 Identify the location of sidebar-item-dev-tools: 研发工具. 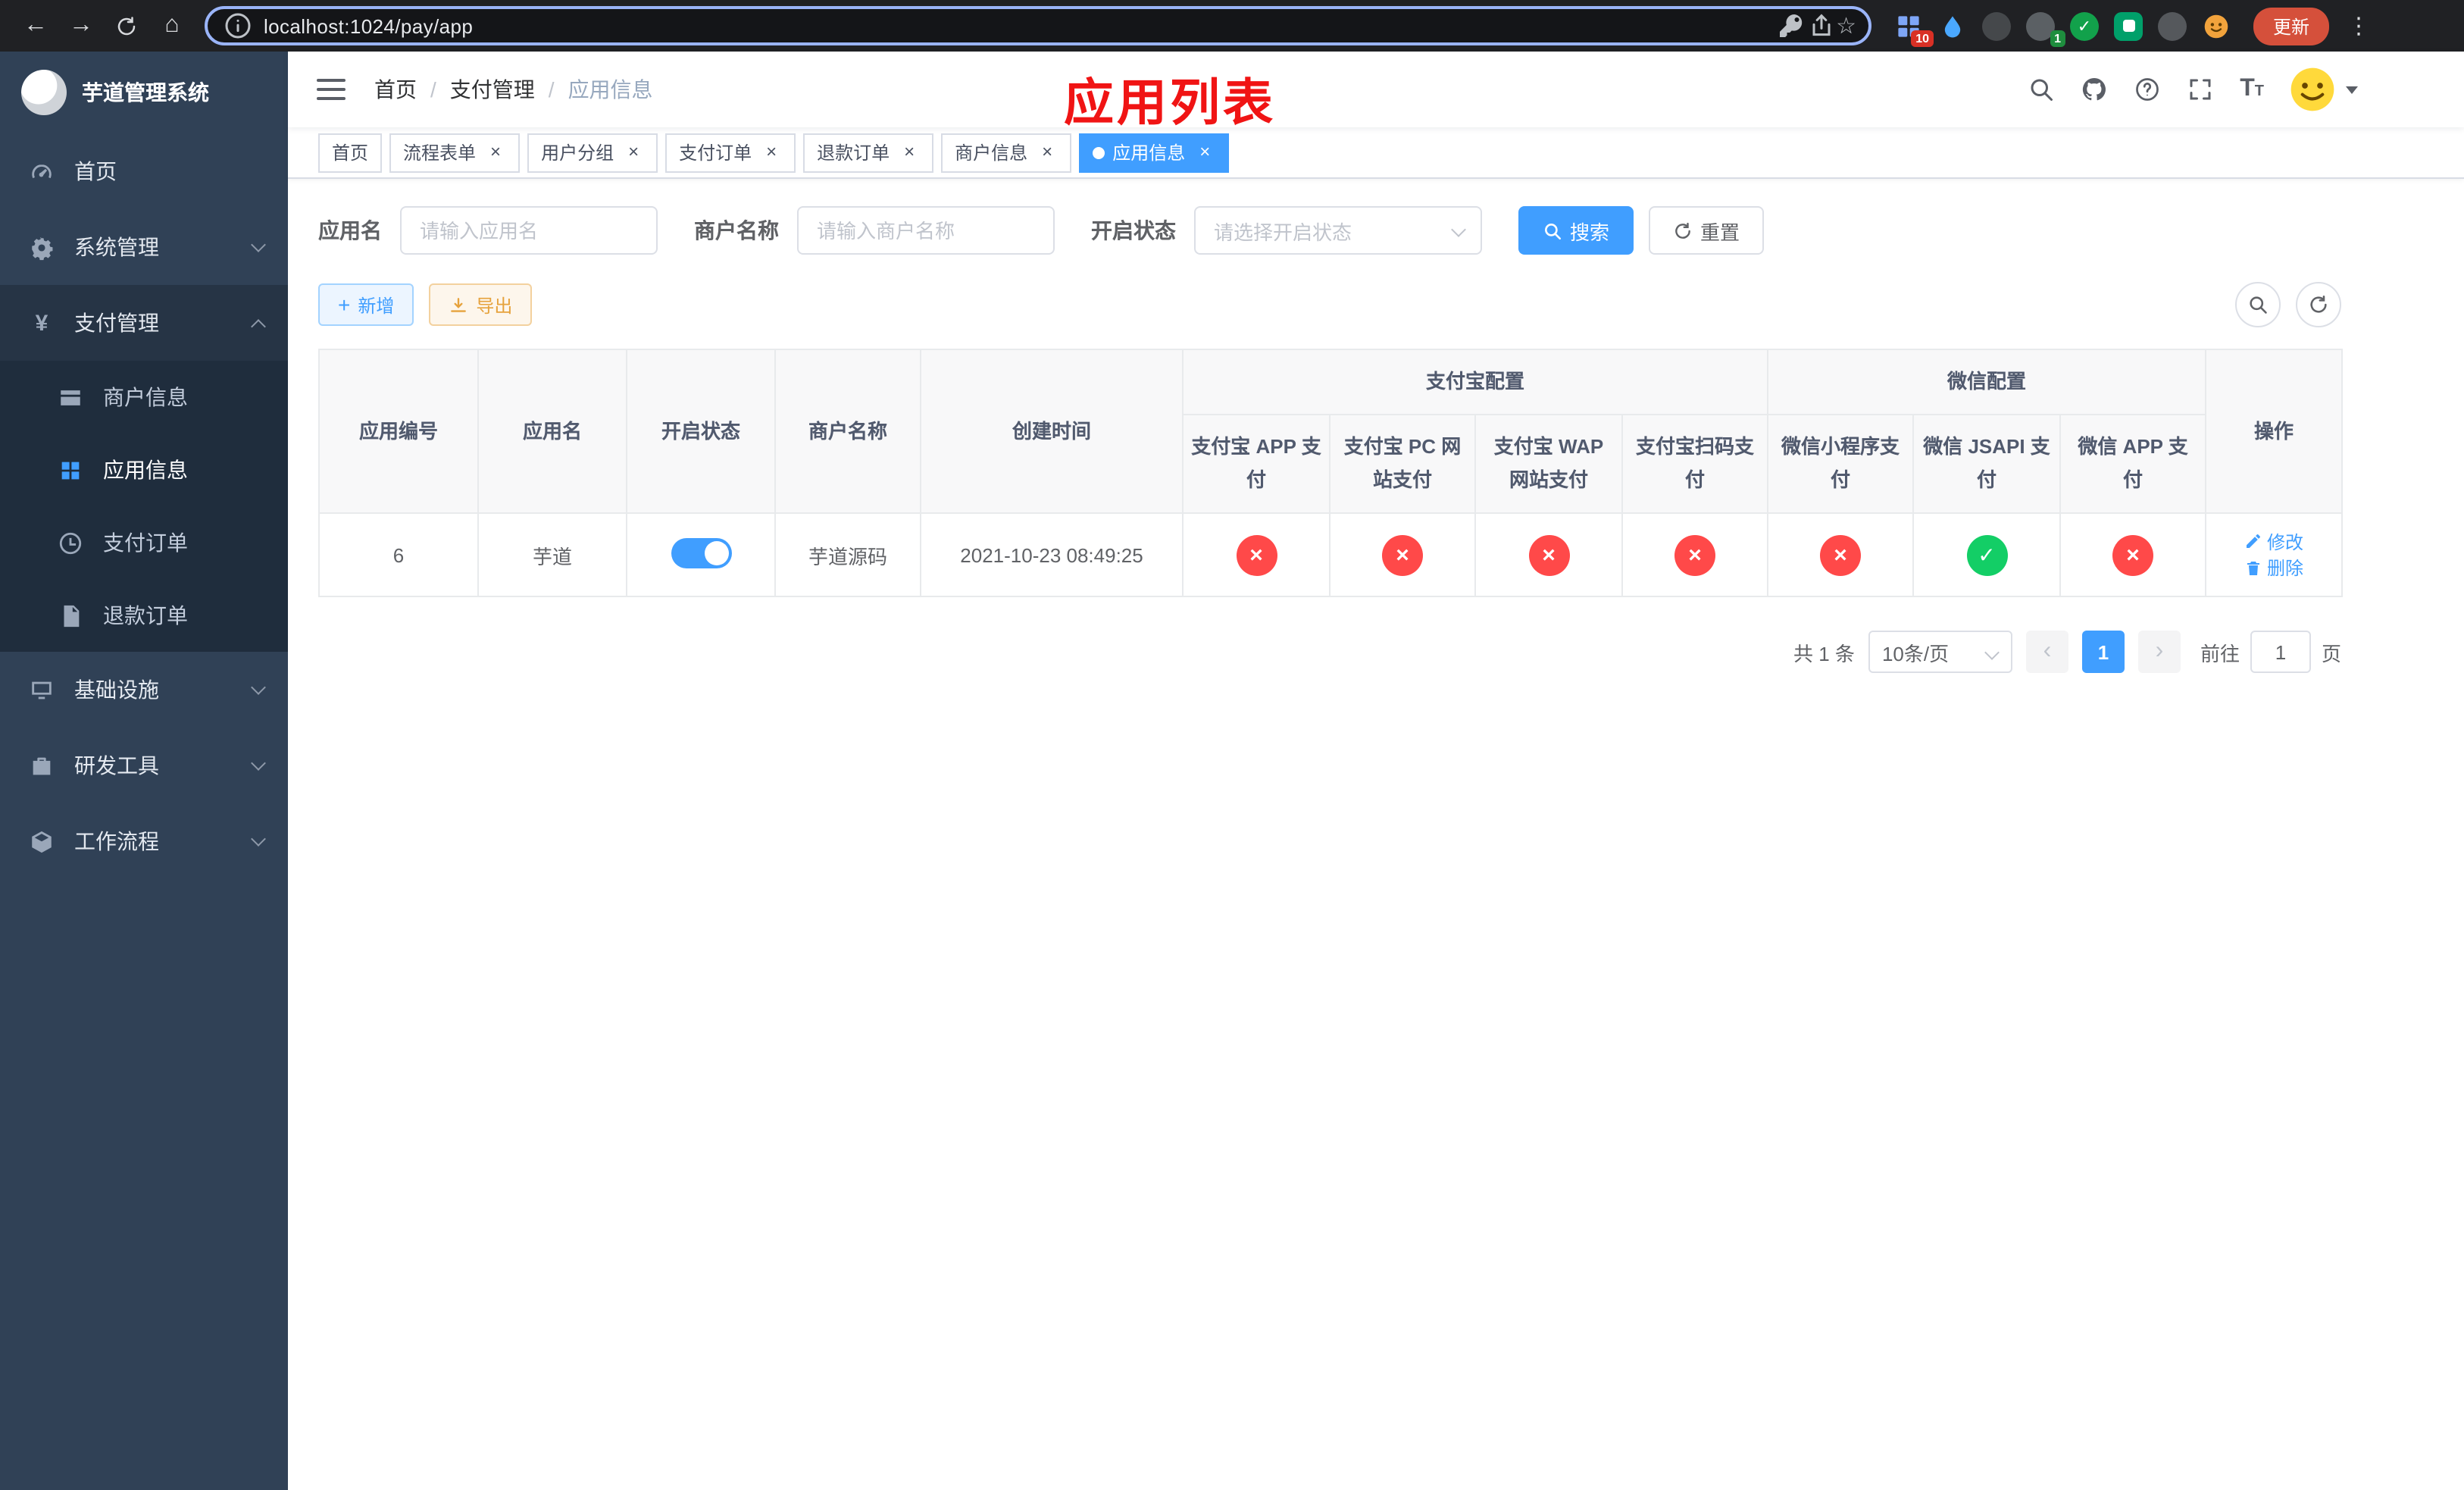
(144, 765).